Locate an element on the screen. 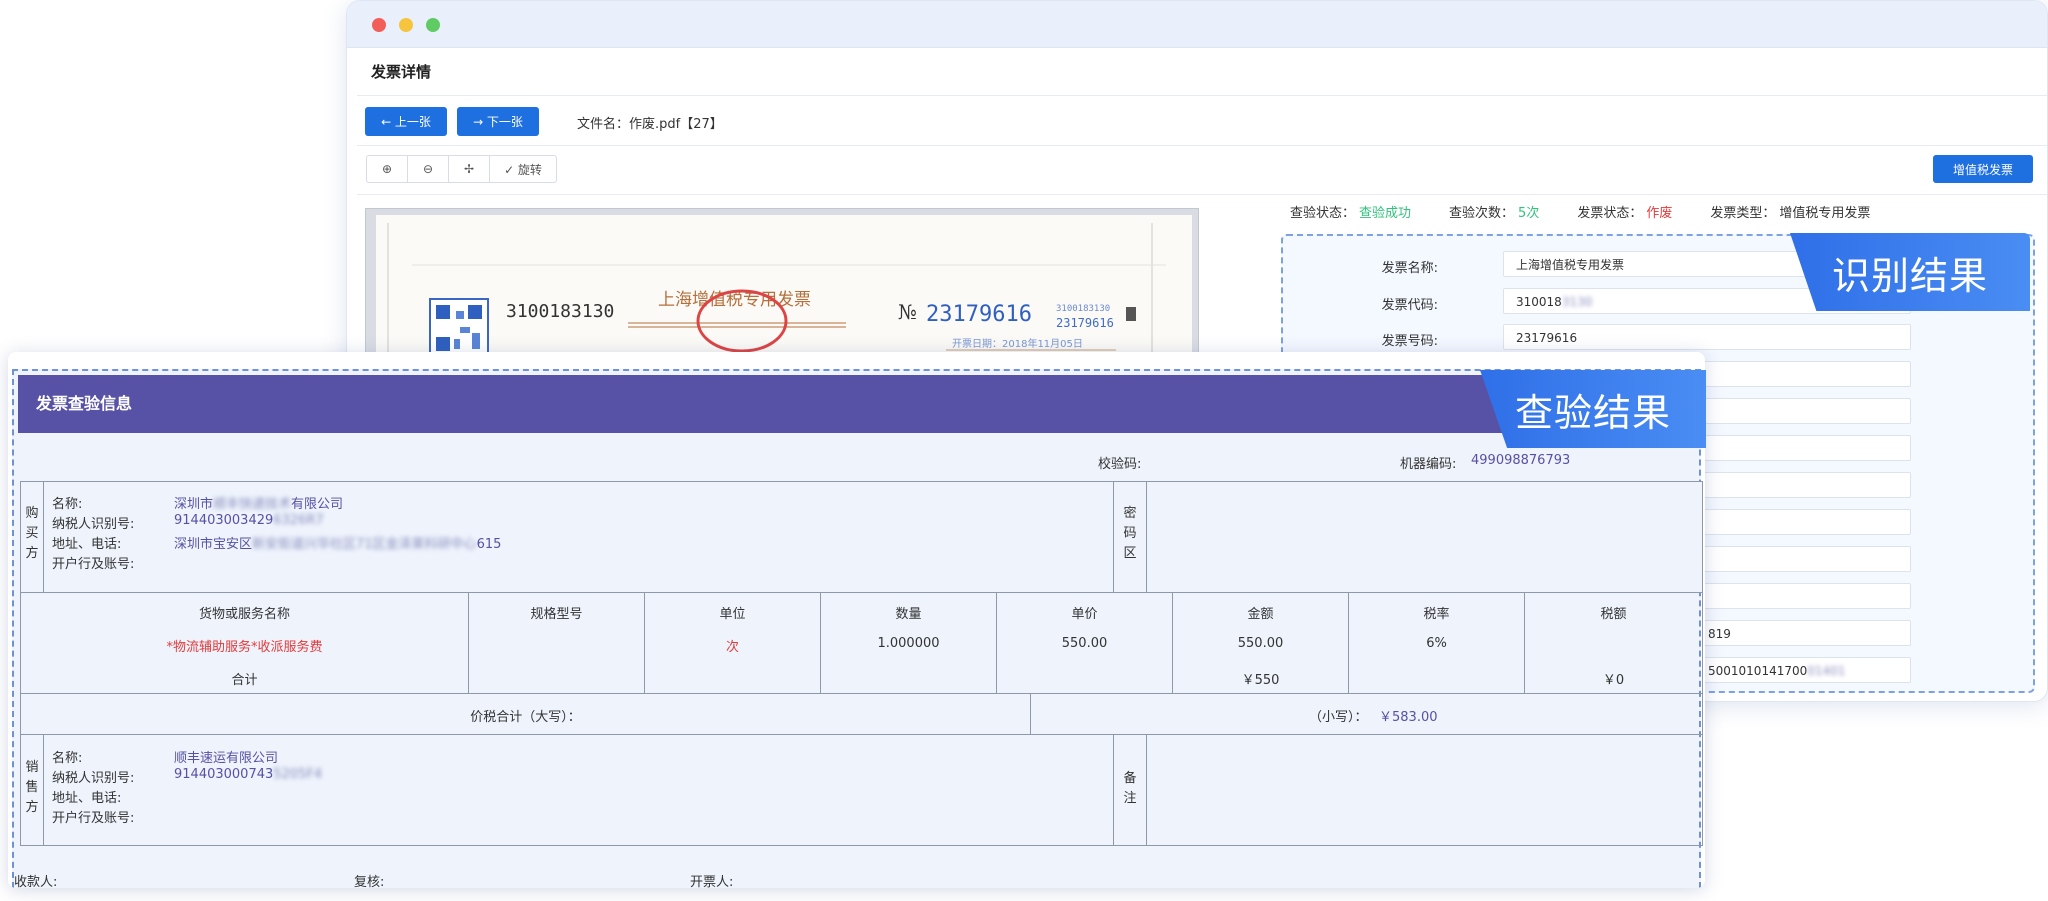 Image resolution: width=2048 pixels, height=901 pixels. drawer-label: 开票人: is located at coordinates (712, 881).